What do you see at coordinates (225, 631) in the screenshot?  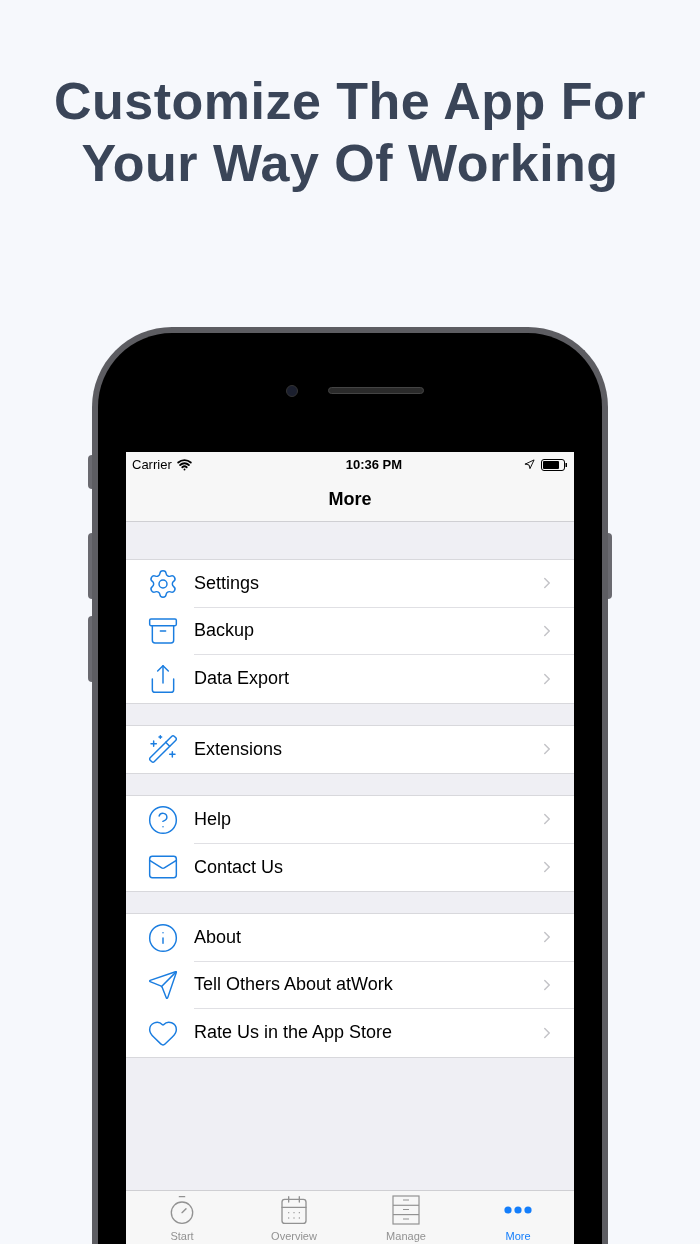 I see `menu-label: Backup` at bounding box center [225, 631].